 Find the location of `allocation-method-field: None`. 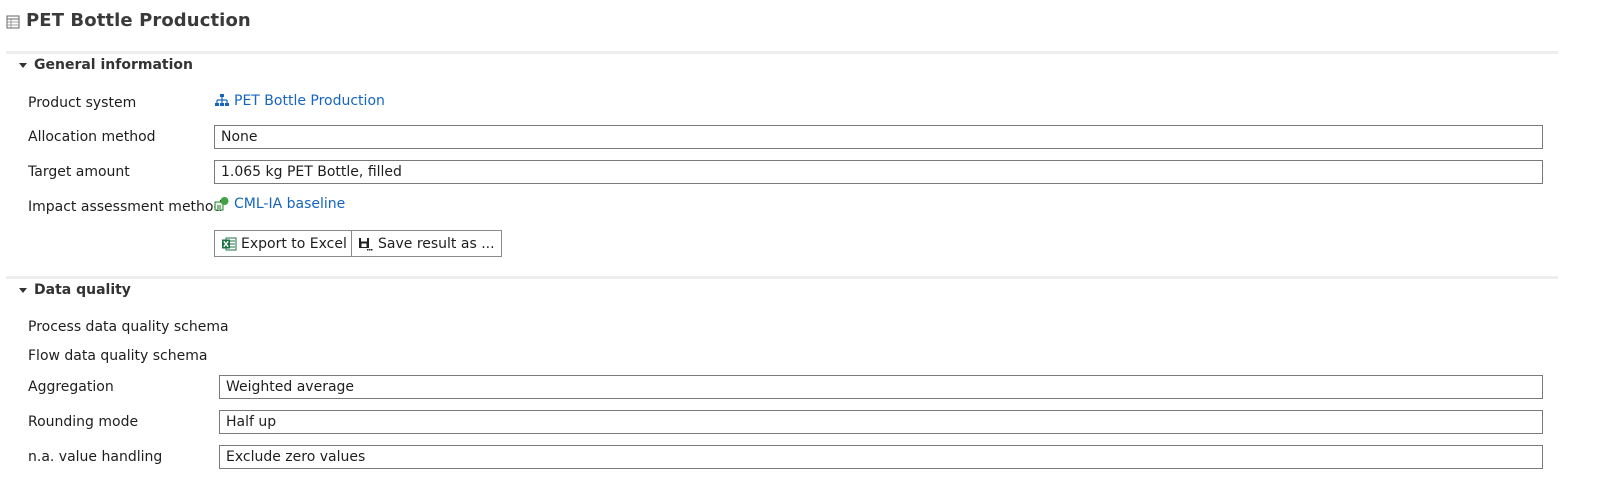

allocation-method-field: None is located at coordinates (878, 137).